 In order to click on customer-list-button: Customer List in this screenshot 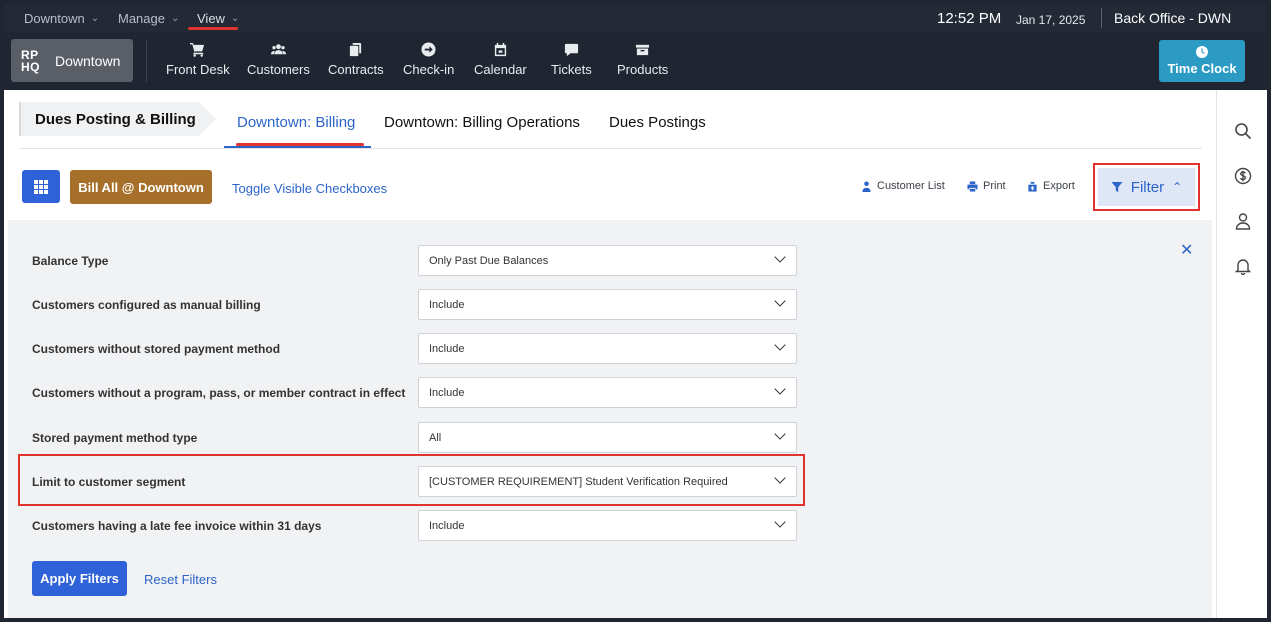, I will do `click(903, 186)`.